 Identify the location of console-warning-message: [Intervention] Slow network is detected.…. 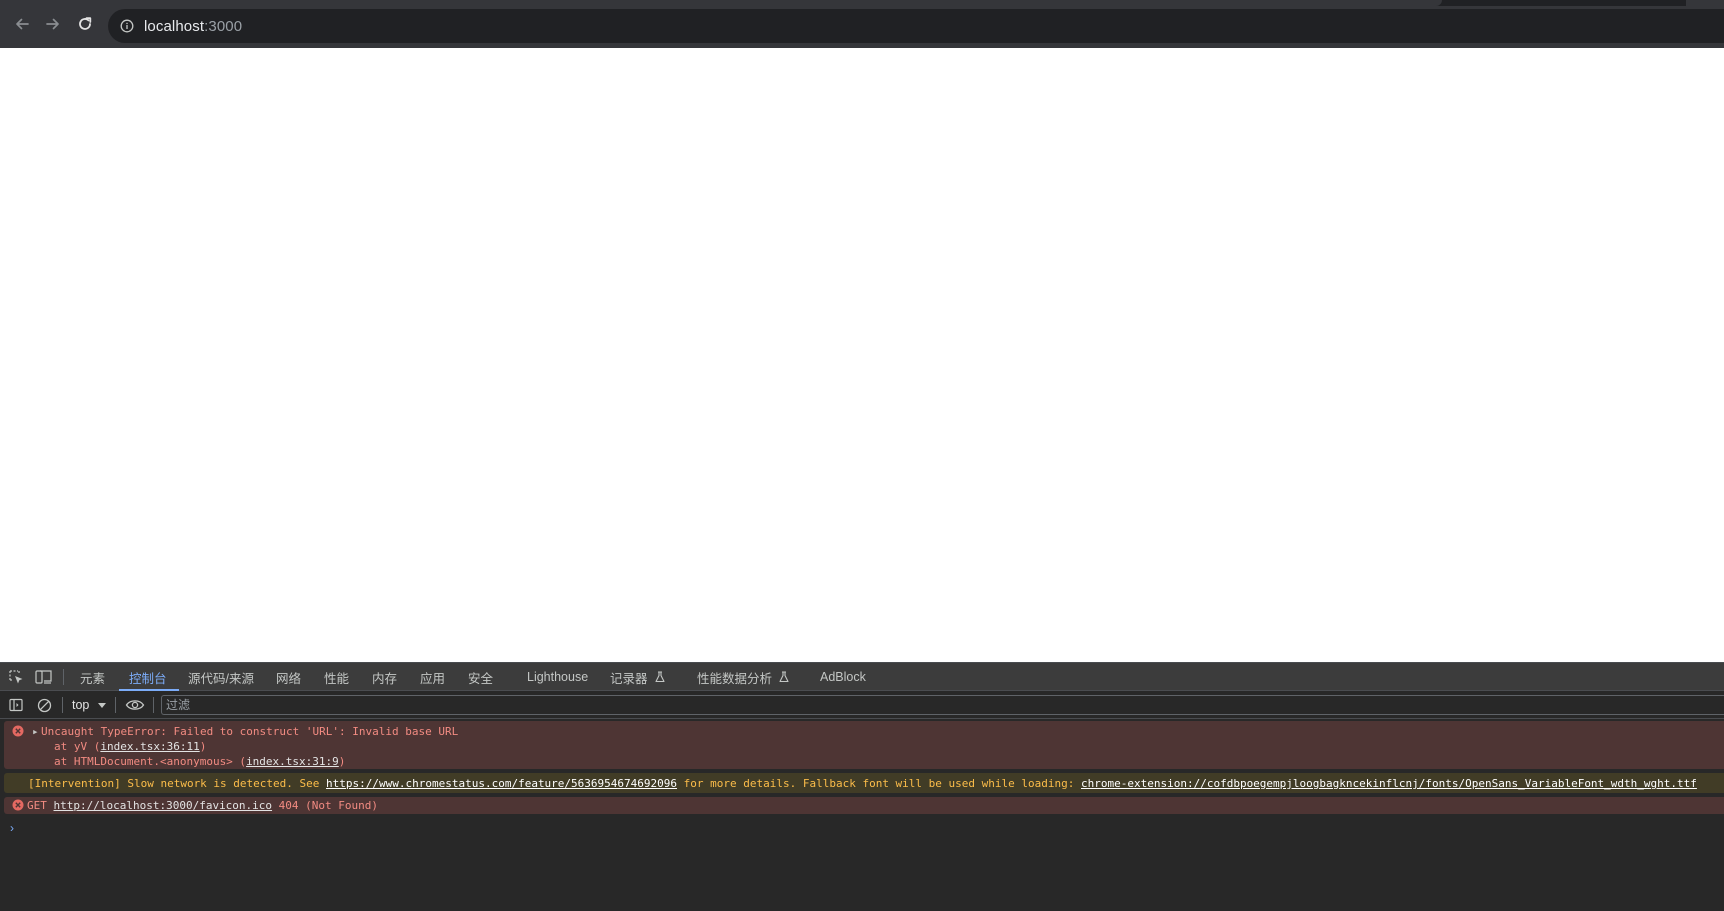
(864, 783).